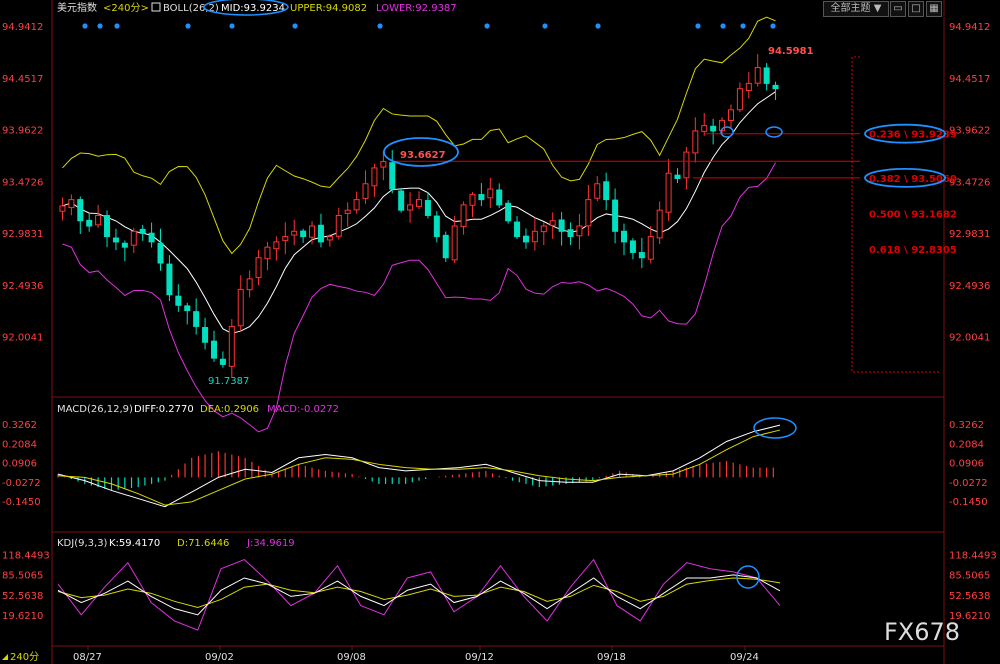 The image size is (1000, 664). I want to click on boll-label: BOLL(26,2), so click(191, 8).